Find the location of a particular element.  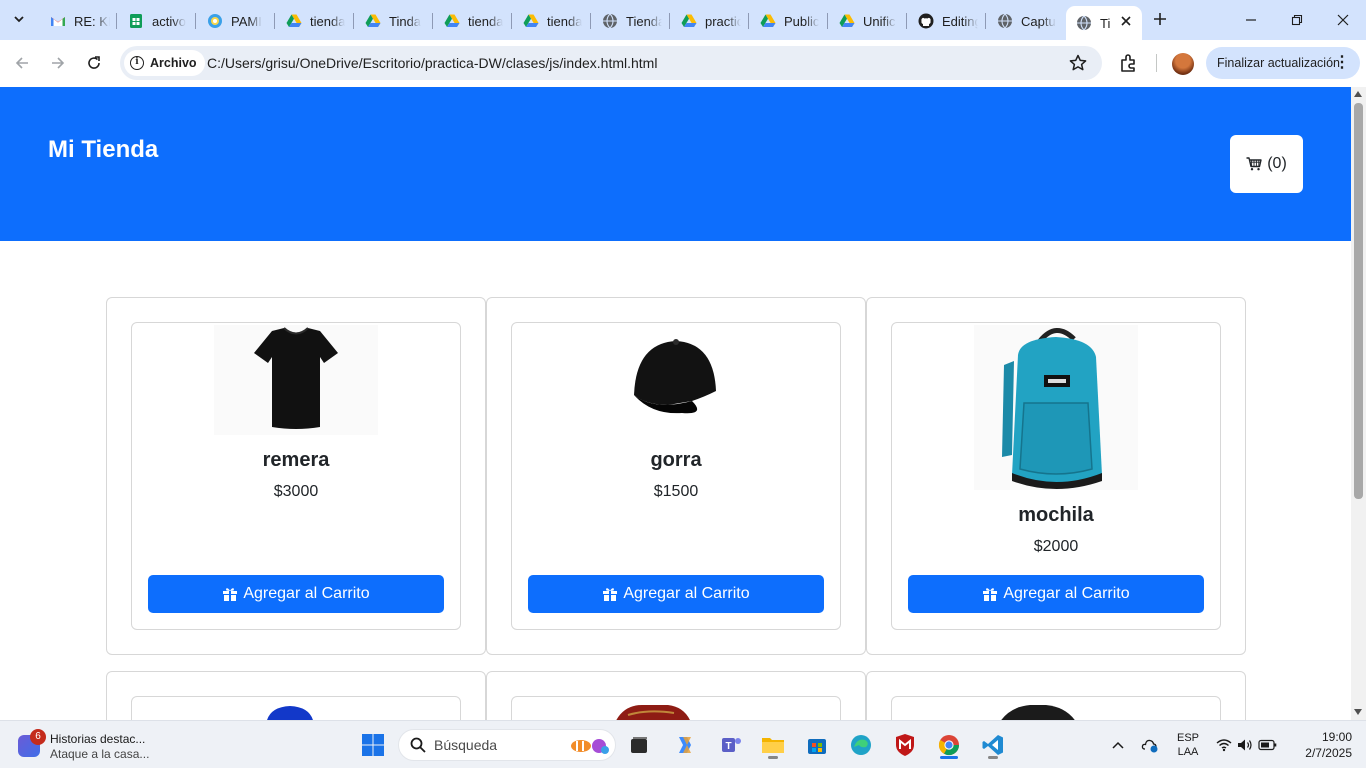

minimize-icon is located at coordinates (1251, 20).